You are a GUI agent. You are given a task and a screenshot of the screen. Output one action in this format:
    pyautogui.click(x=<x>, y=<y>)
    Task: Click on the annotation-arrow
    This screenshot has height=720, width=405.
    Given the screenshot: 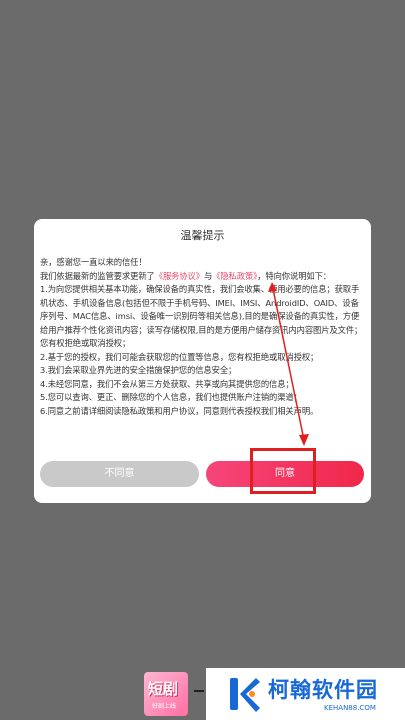 What is the action you would take?
    pyautogui.click(x=288, y=364)
    